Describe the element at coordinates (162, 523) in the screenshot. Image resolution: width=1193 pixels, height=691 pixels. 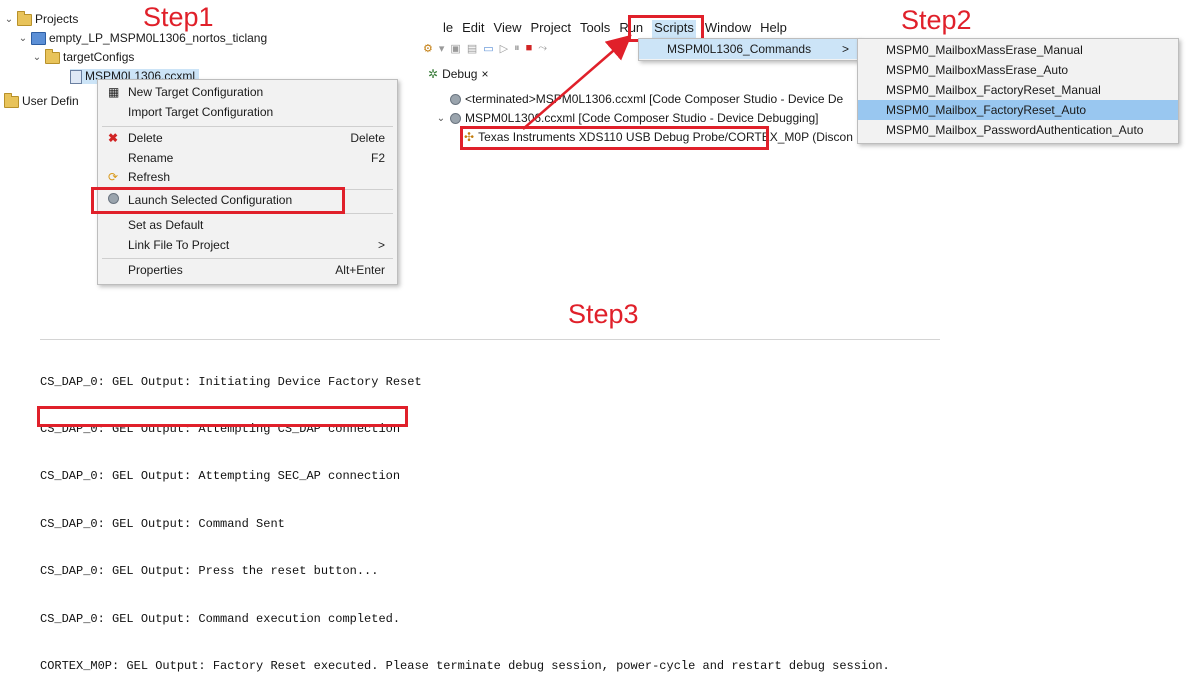
I see `console-line: CS_DAP_0: GEL Output: Command Sent` at that location.